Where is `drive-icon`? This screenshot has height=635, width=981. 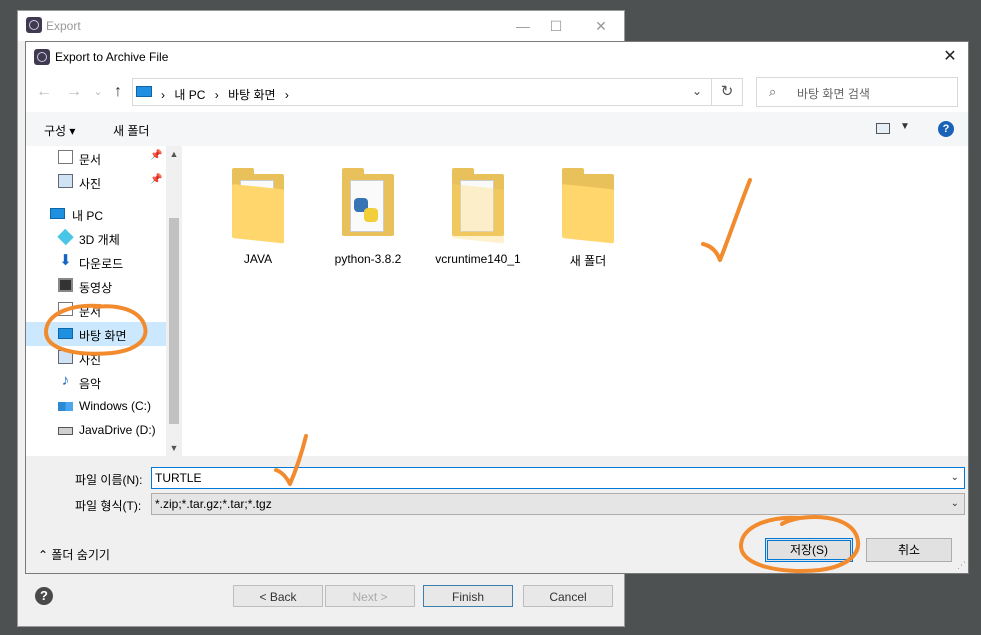
drive-icon is located at coordinates (65, 431).